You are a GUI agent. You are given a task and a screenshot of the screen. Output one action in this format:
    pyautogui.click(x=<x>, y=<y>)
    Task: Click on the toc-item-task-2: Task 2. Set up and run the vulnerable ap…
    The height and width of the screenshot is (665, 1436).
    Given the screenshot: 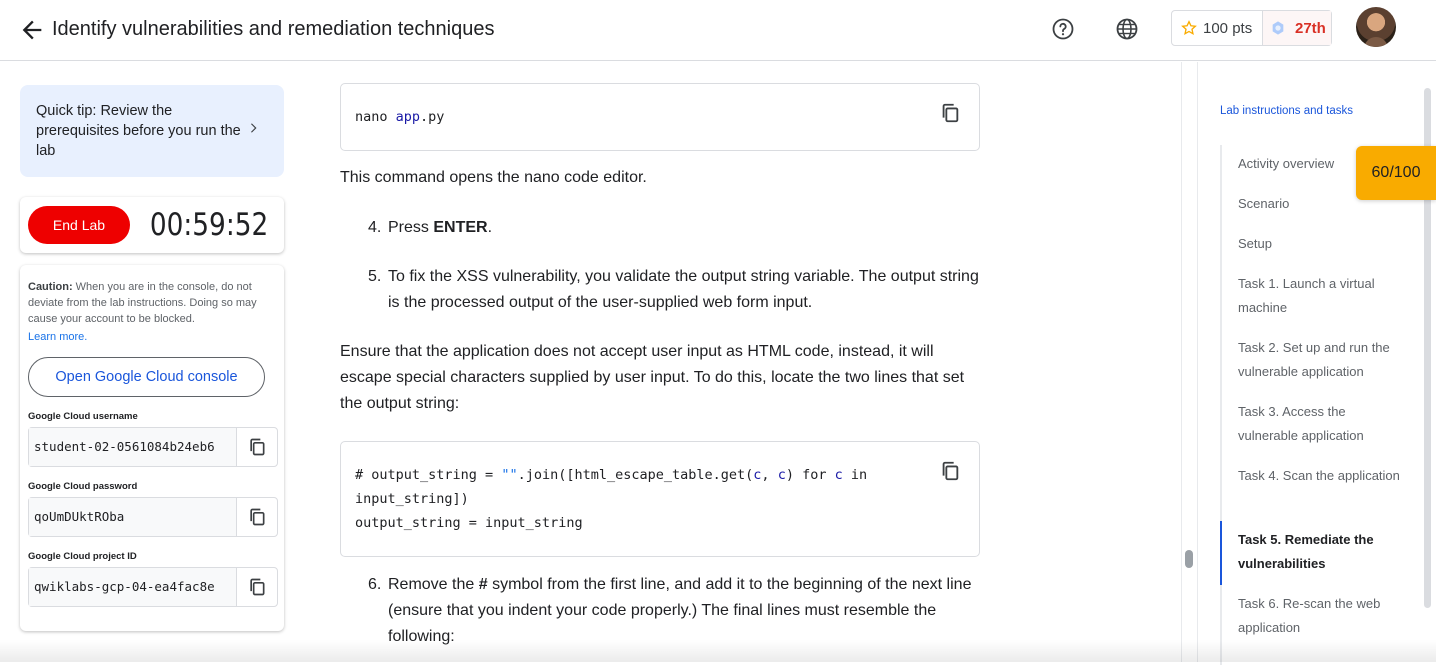 What is the action you would take?
    pyautogui.click(x=1322, y=360)
    